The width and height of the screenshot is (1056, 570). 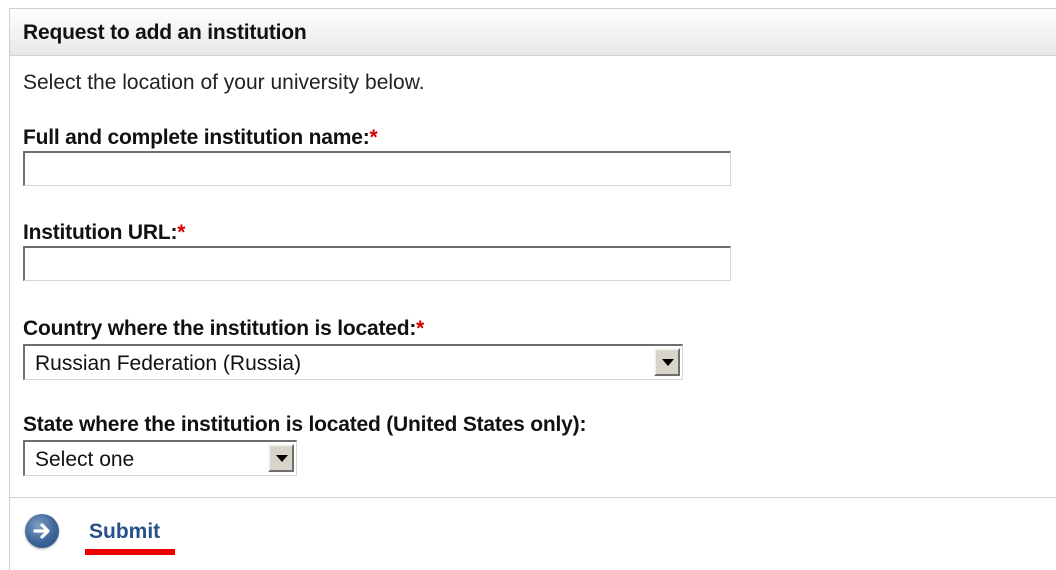 I want to click on state-select: Select one, so click(x=160, y=458).